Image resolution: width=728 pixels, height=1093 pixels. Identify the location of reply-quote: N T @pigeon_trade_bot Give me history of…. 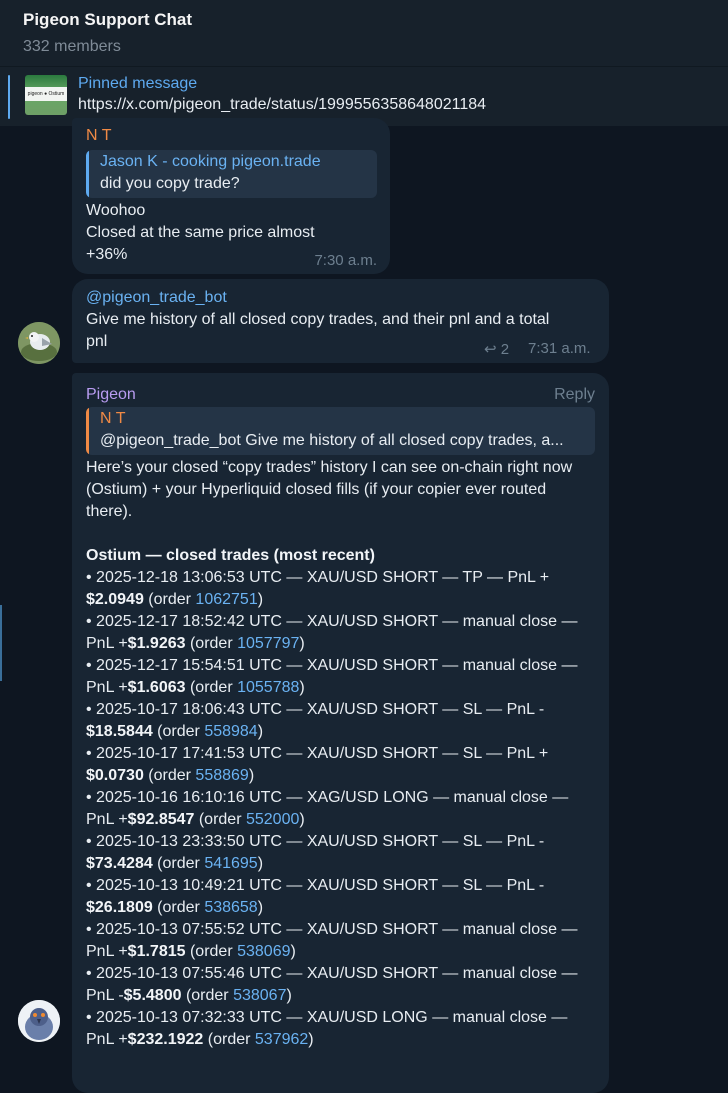
(340, 431).